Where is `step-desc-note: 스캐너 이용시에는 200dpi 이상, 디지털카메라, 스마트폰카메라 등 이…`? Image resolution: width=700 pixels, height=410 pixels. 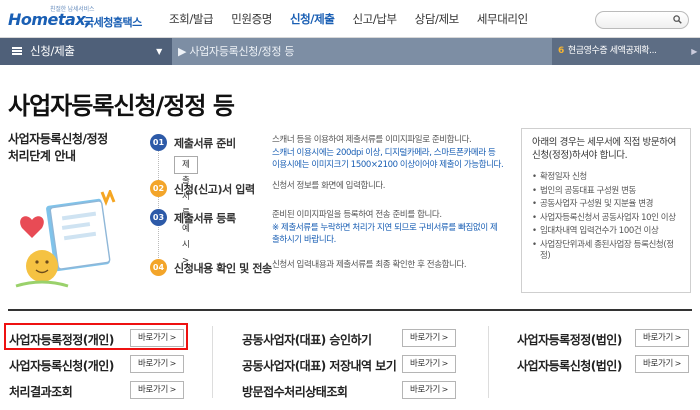 step-desc-note: 스캐너 이용시에는 200dpi 이상, 디지털카메라, 스마트폰카메라 등 이… is located at coordinates (388, 159).